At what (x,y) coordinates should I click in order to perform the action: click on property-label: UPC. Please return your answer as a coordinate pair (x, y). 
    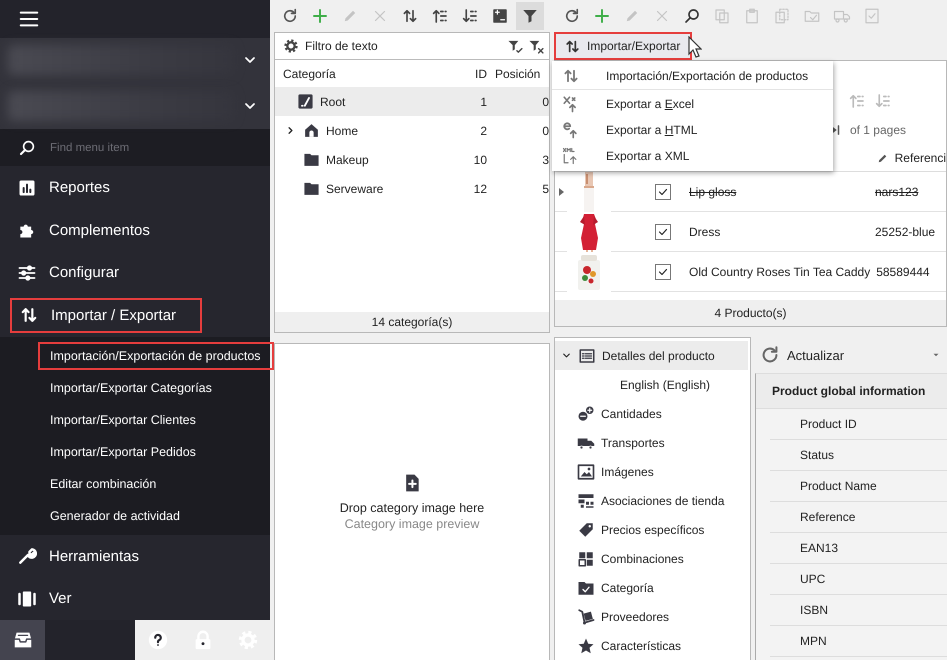
    Looking at the image, I should click on (813, 579).